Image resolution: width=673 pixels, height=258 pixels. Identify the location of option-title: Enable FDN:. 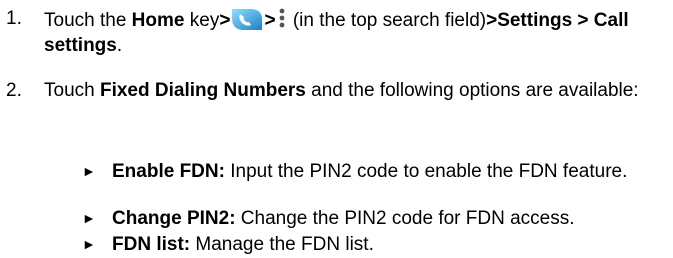
(168, 171).